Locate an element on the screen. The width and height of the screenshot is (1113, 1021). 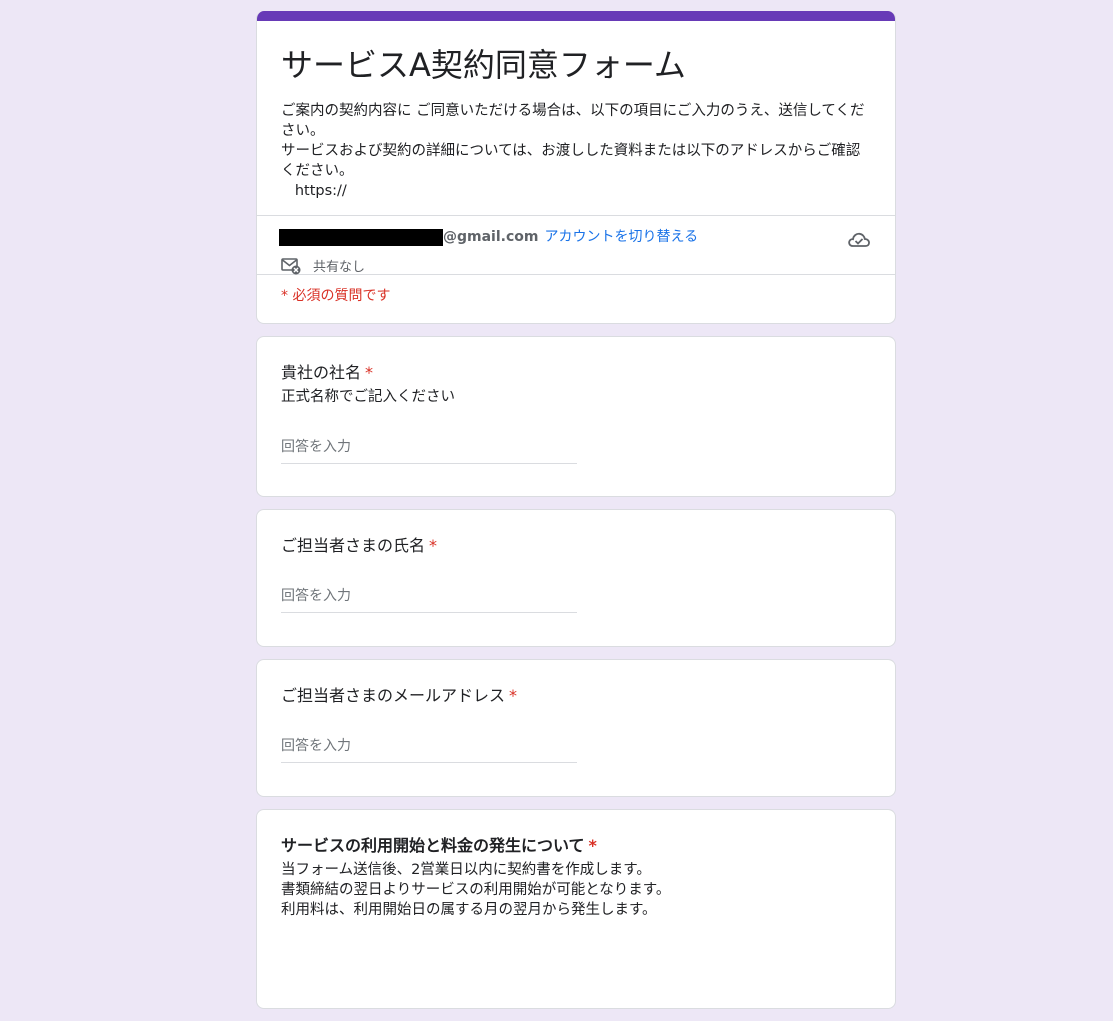
contact-name-input is located at coordinates (429, 599).